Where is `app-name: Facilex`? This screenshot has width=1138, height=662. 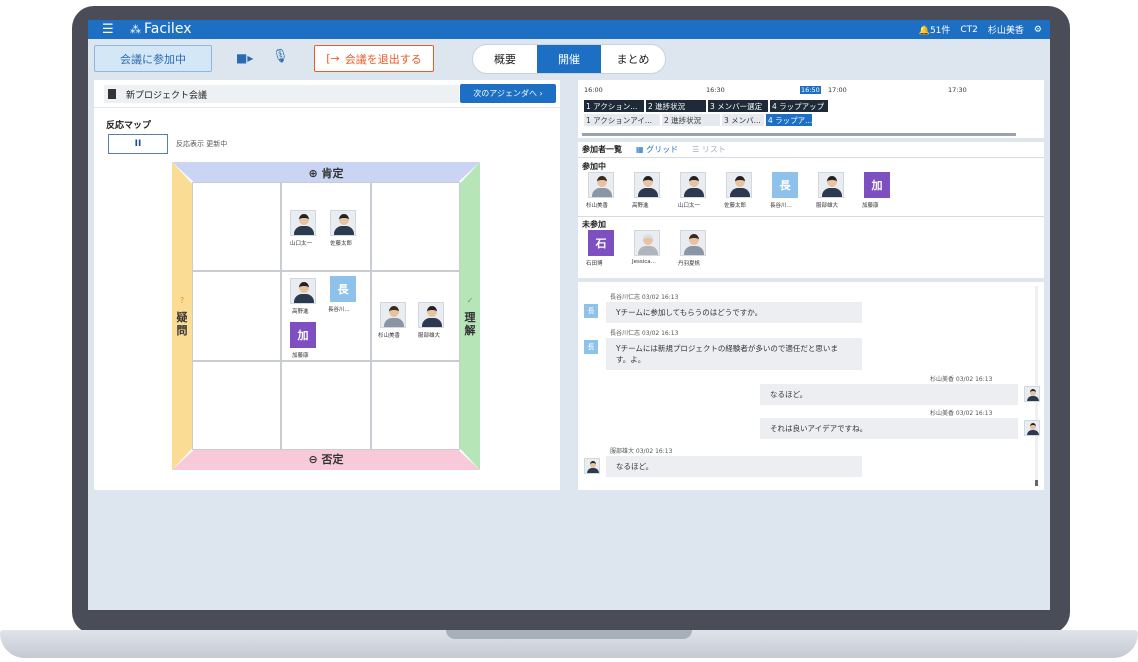
app-name: Facilex is located at coordinates (168, 29).